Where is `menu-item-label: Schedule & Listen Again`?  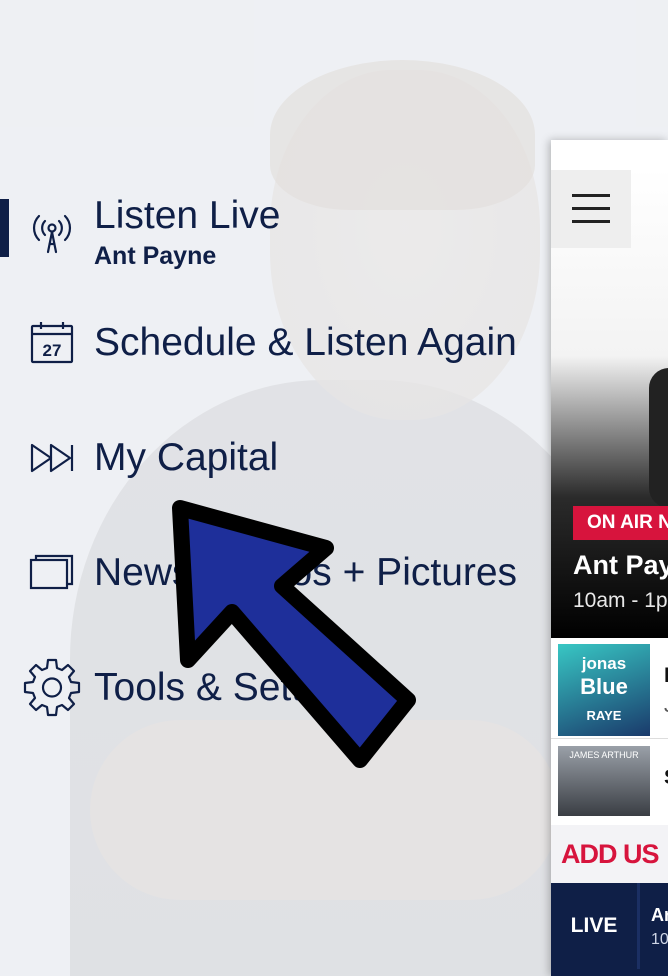
menu-item-label: Schedule & Listen Again is located at coordinates (305, 342).